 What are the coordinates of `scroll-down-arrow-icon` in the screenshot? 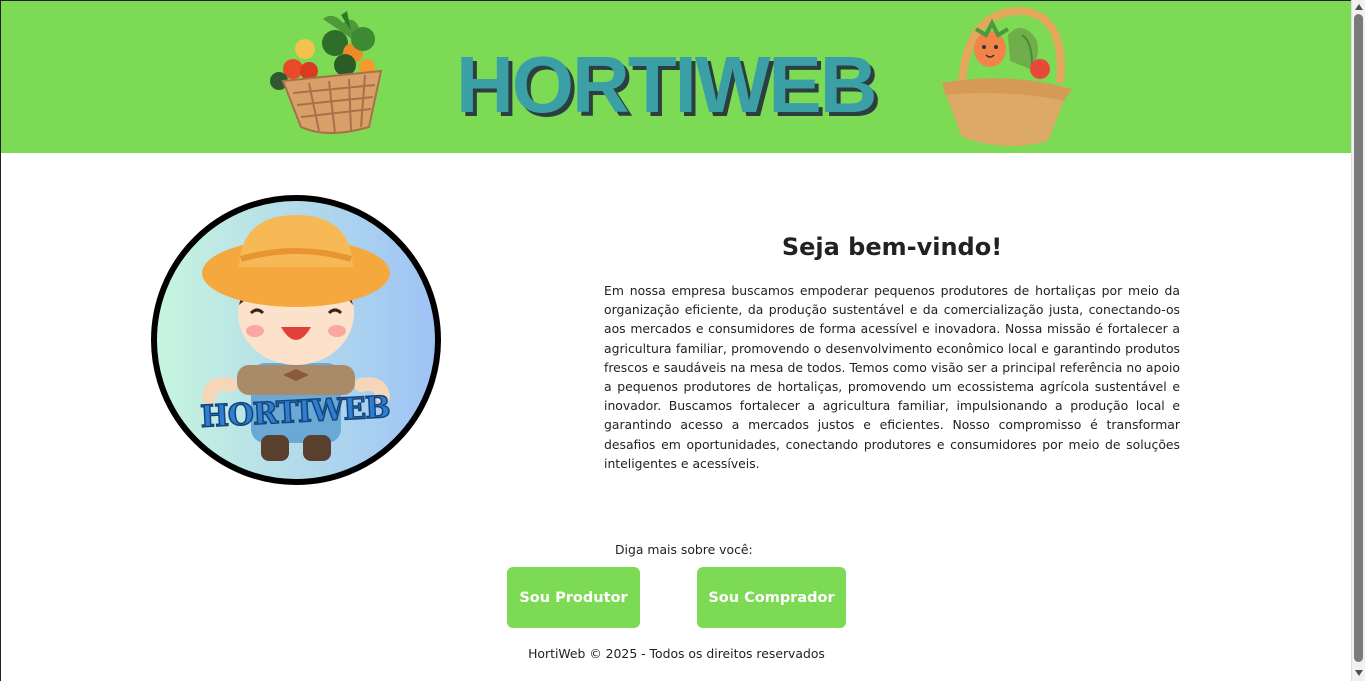 It's located at (1359, 673).